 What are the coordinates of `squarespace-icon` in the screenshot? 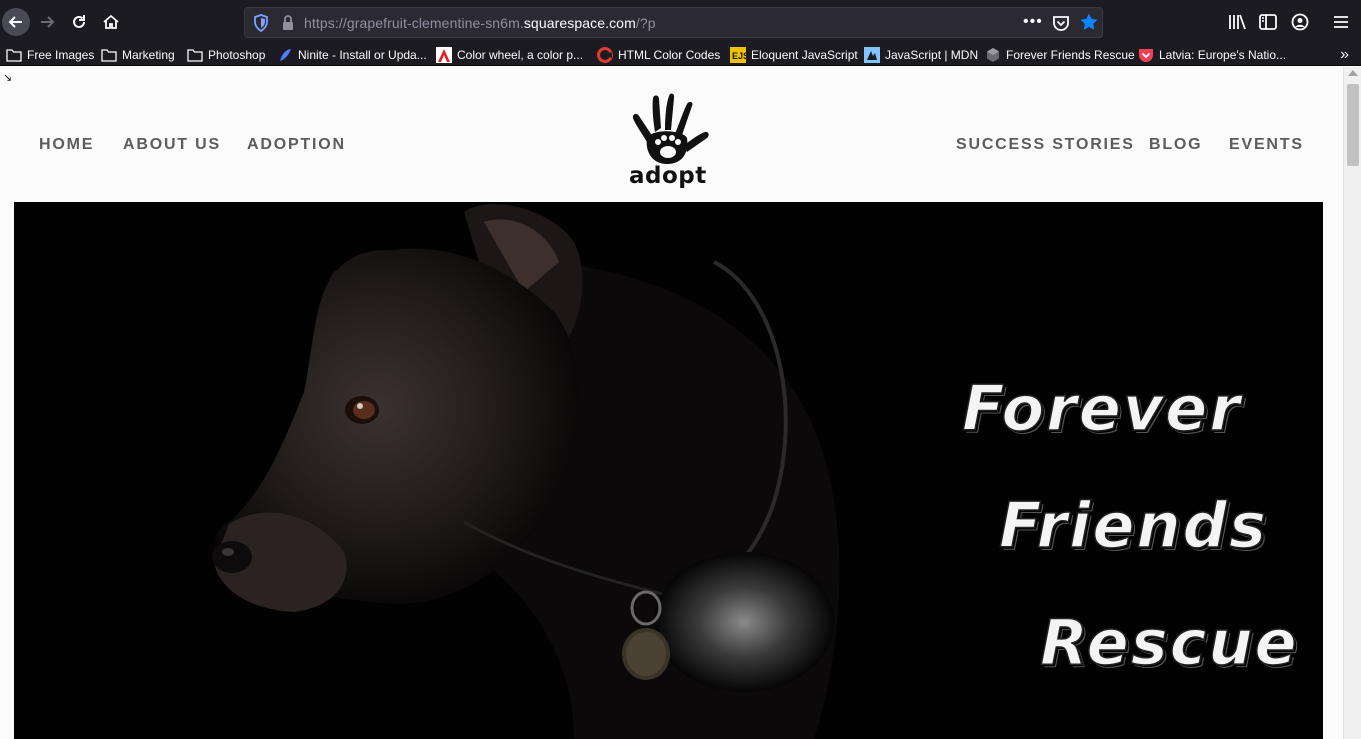 It's located at (993, 55).